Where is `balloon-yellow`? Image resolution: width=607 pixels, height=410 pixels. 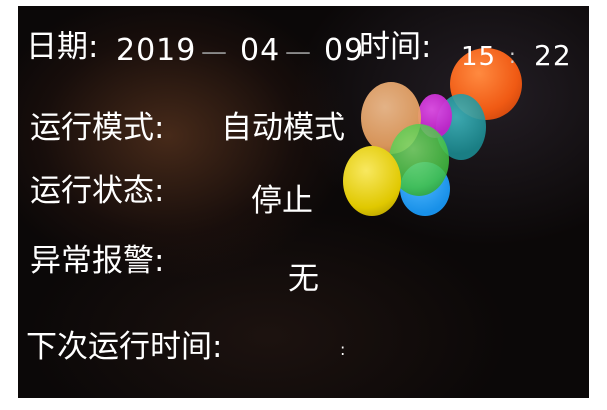 balloon-yellow is located at coordinates (372, 181).